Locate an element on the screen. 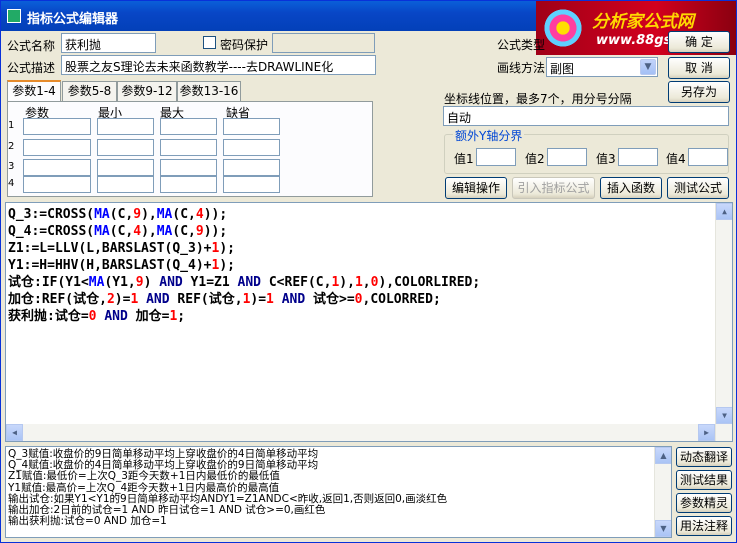  chevron-down-icon: ▼ is located at coordinates (648, 67).